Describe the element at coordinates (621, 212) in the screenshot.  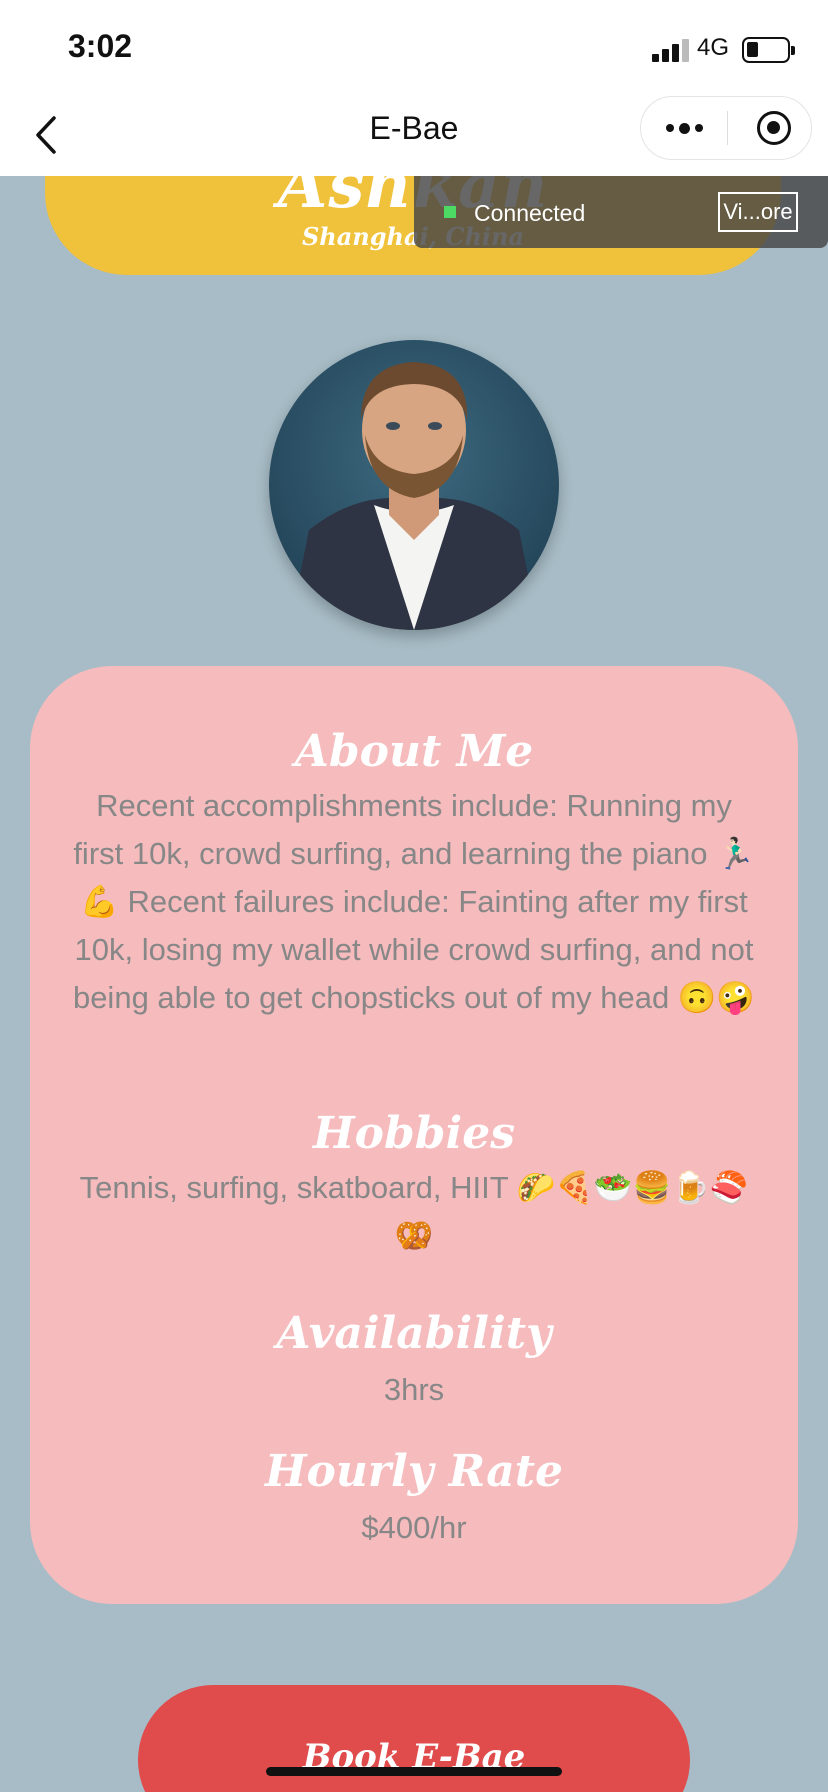
I see `connection-toast: Connected Vi...ore` at that location.